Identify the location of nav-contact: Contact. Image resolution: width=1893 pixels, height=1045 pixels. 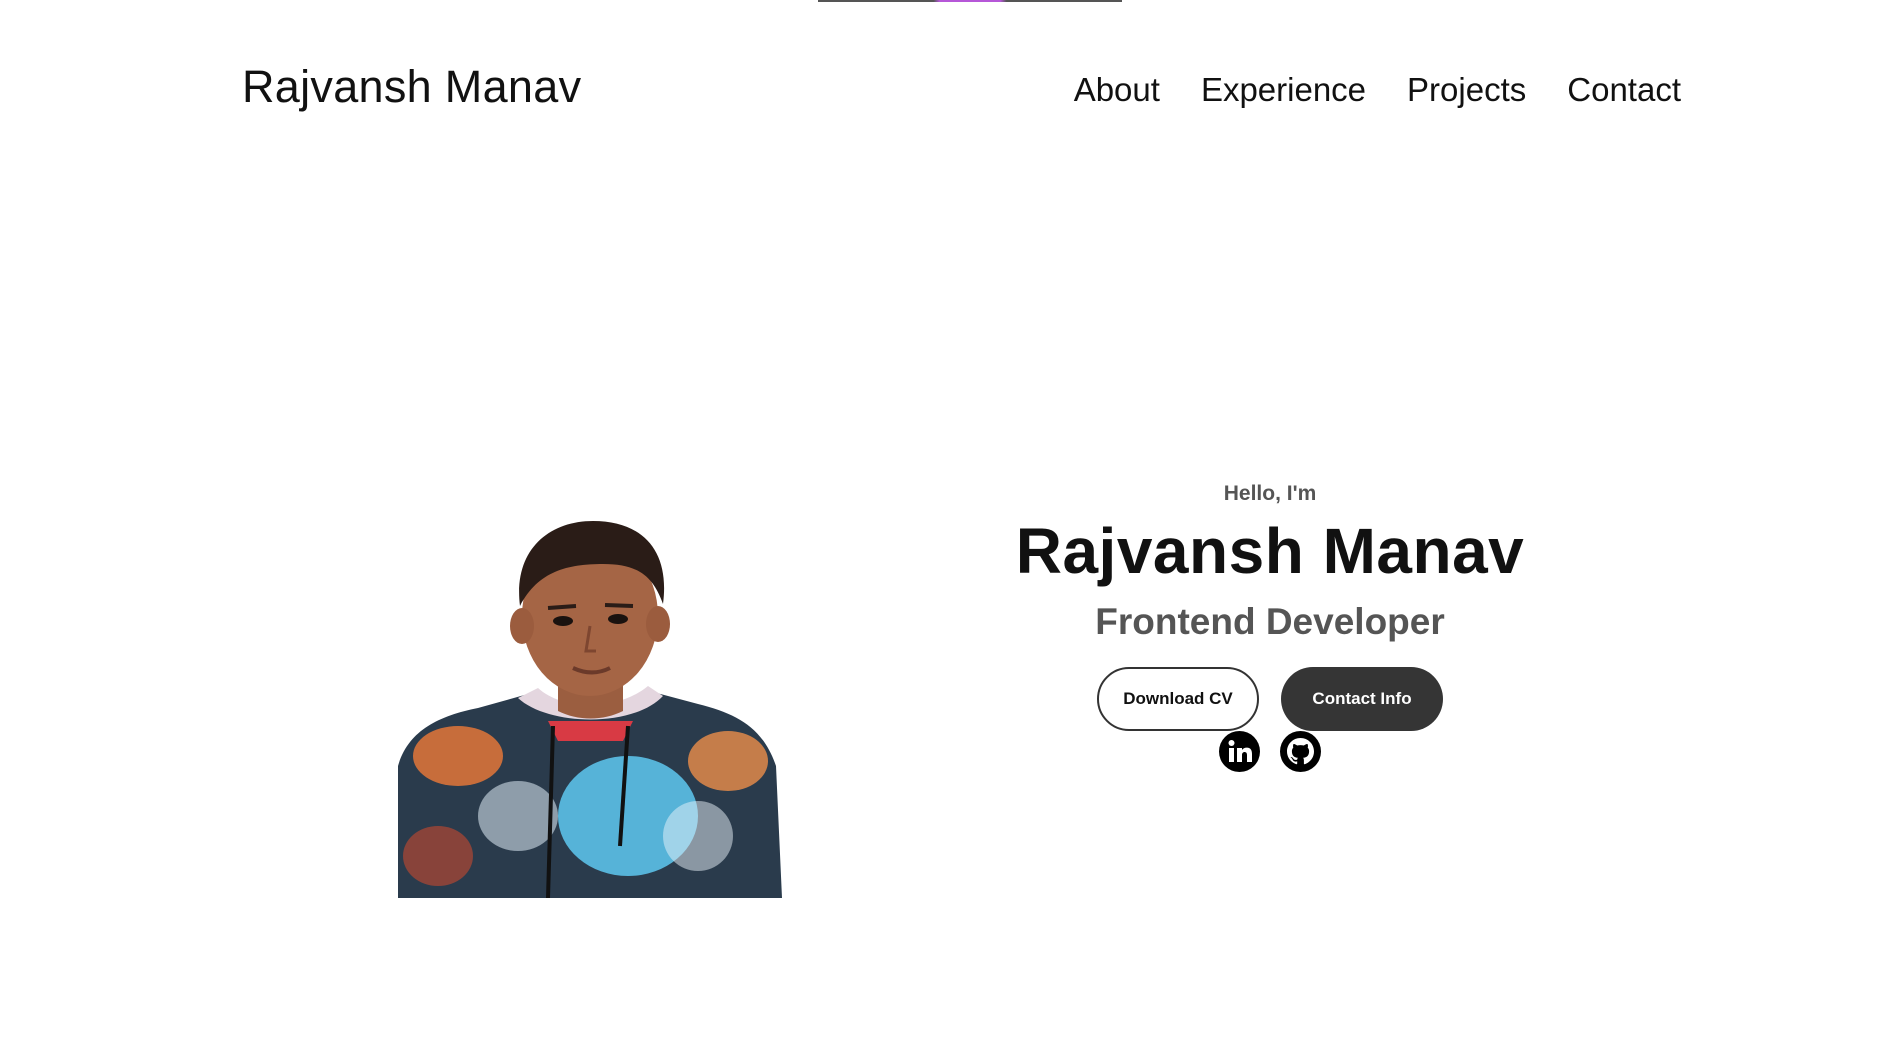
(1624, 90).